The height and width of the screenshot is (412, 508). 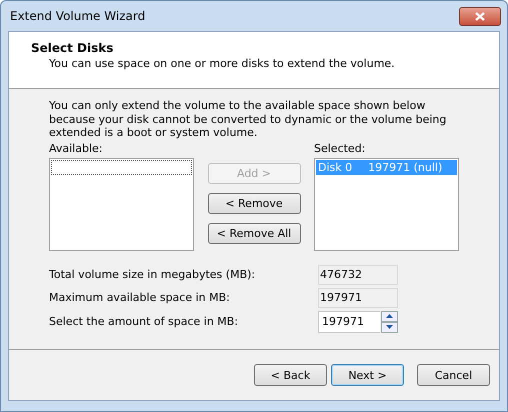 I want to click on wizard-button: Next >, so click(x=367, y=375).